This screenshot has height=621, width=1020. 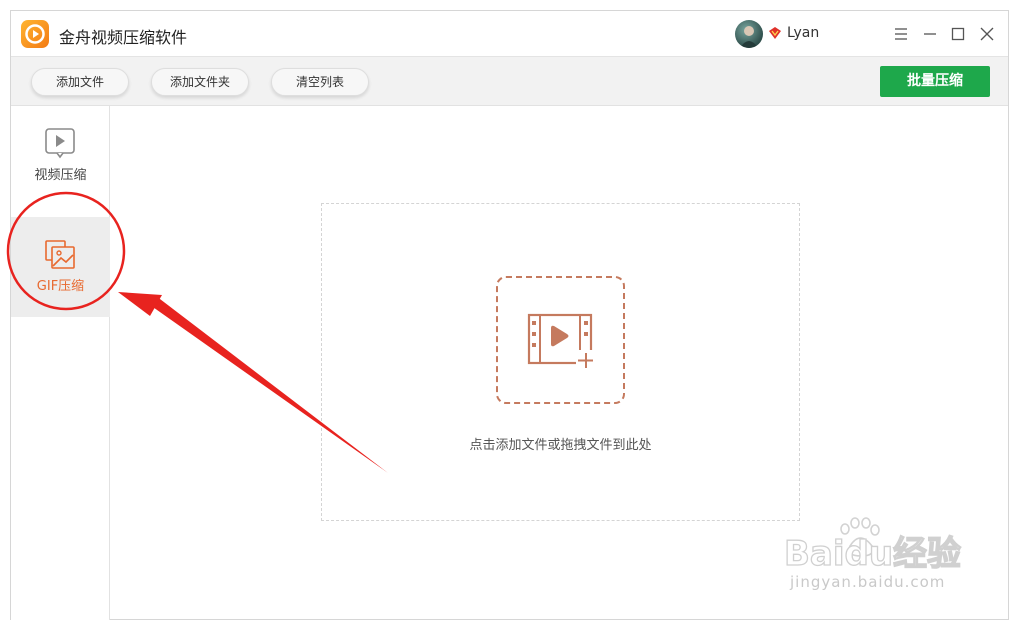 I want to click on video-play-icon, so click(x=60, y=143).